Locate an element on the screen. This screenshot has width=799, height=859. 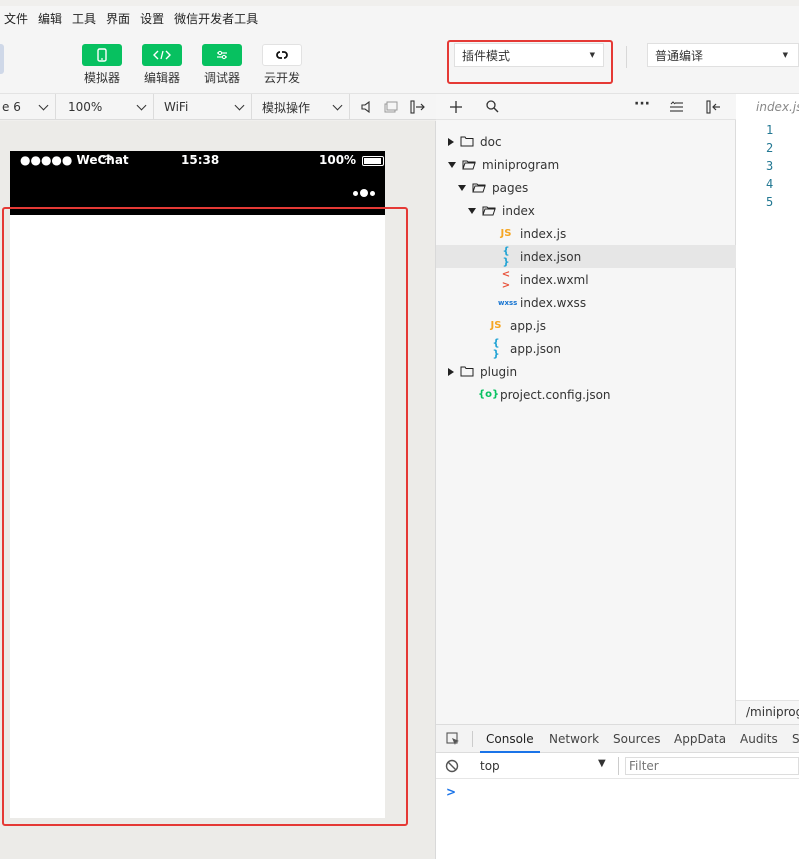
editor-file-path: /miniprogr is located at coordinates (767, 712).